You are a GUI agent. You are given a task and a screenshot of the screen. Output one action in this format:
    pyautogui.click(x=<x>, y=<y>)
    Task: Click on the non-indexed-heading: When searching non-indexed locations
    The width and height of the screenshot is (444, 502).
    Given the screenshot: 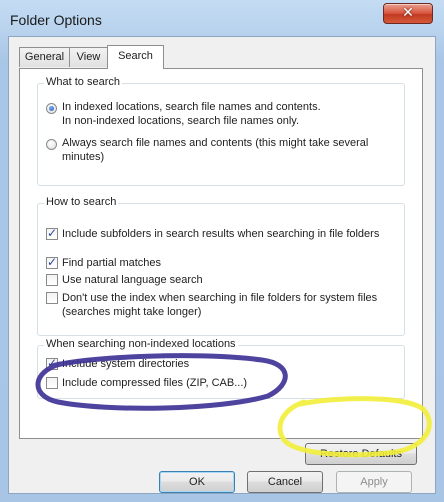 What is the action you would take?
    pyautogui.click(x=141, y=344)
    